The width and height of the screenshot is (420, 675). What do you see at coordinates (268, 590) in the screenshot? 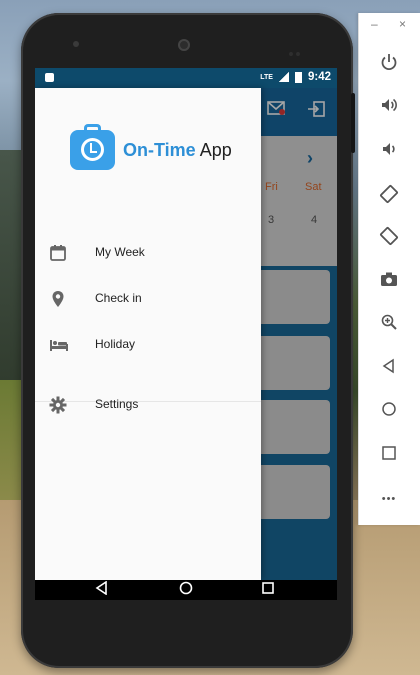
I see `nav-overview-button` at bounding box center [268, 590].